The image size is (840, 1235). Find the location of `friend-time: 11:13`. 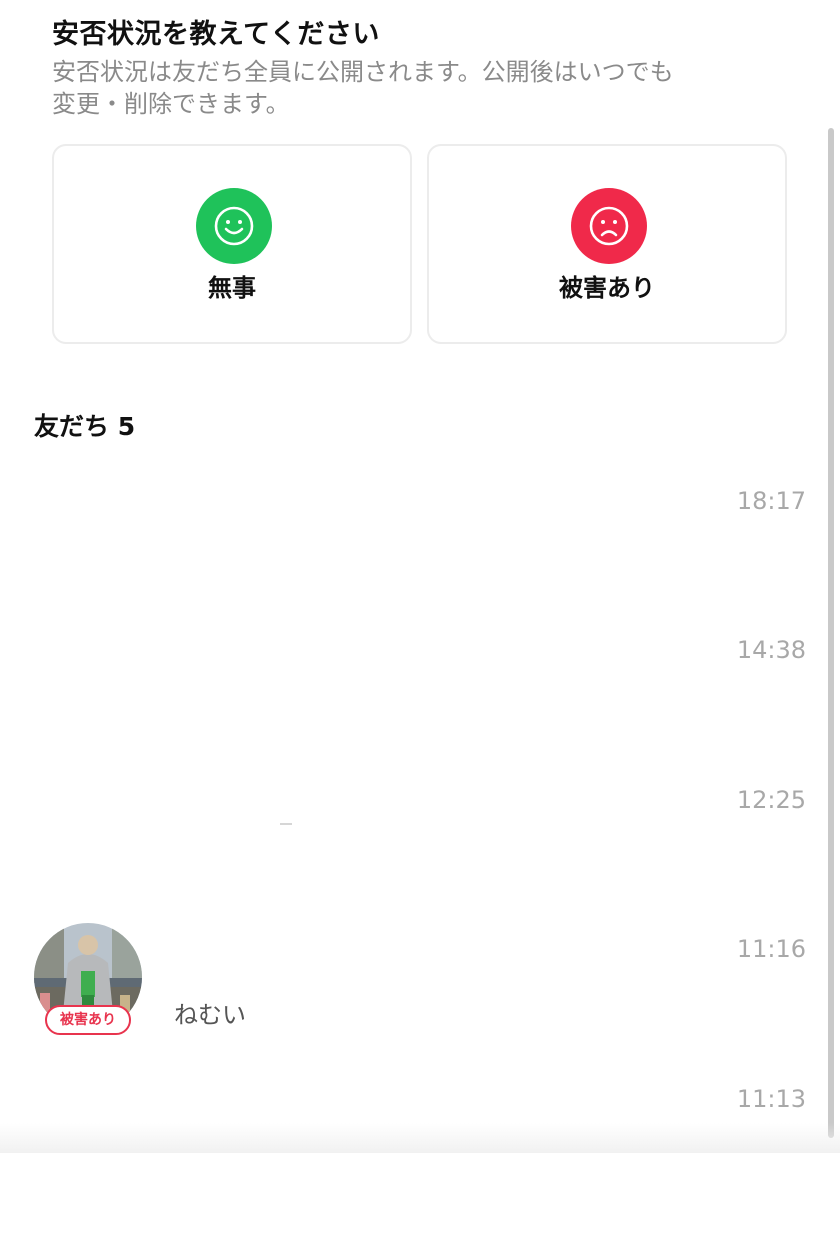

friend-time: 11:13 is located at coordinates (771, 1099).